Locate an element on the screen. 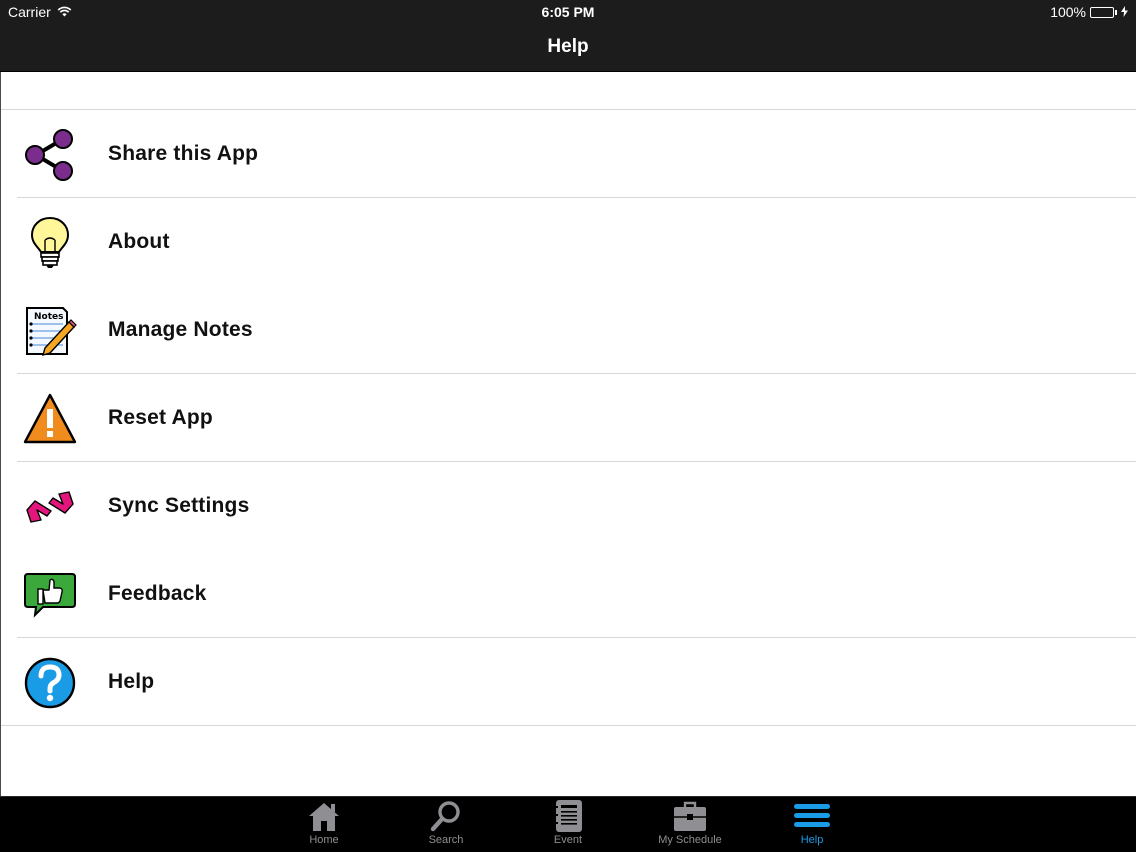 This screenshot has width=1136, height=852. menu-item-about: About is located at coordinates (568, 242).